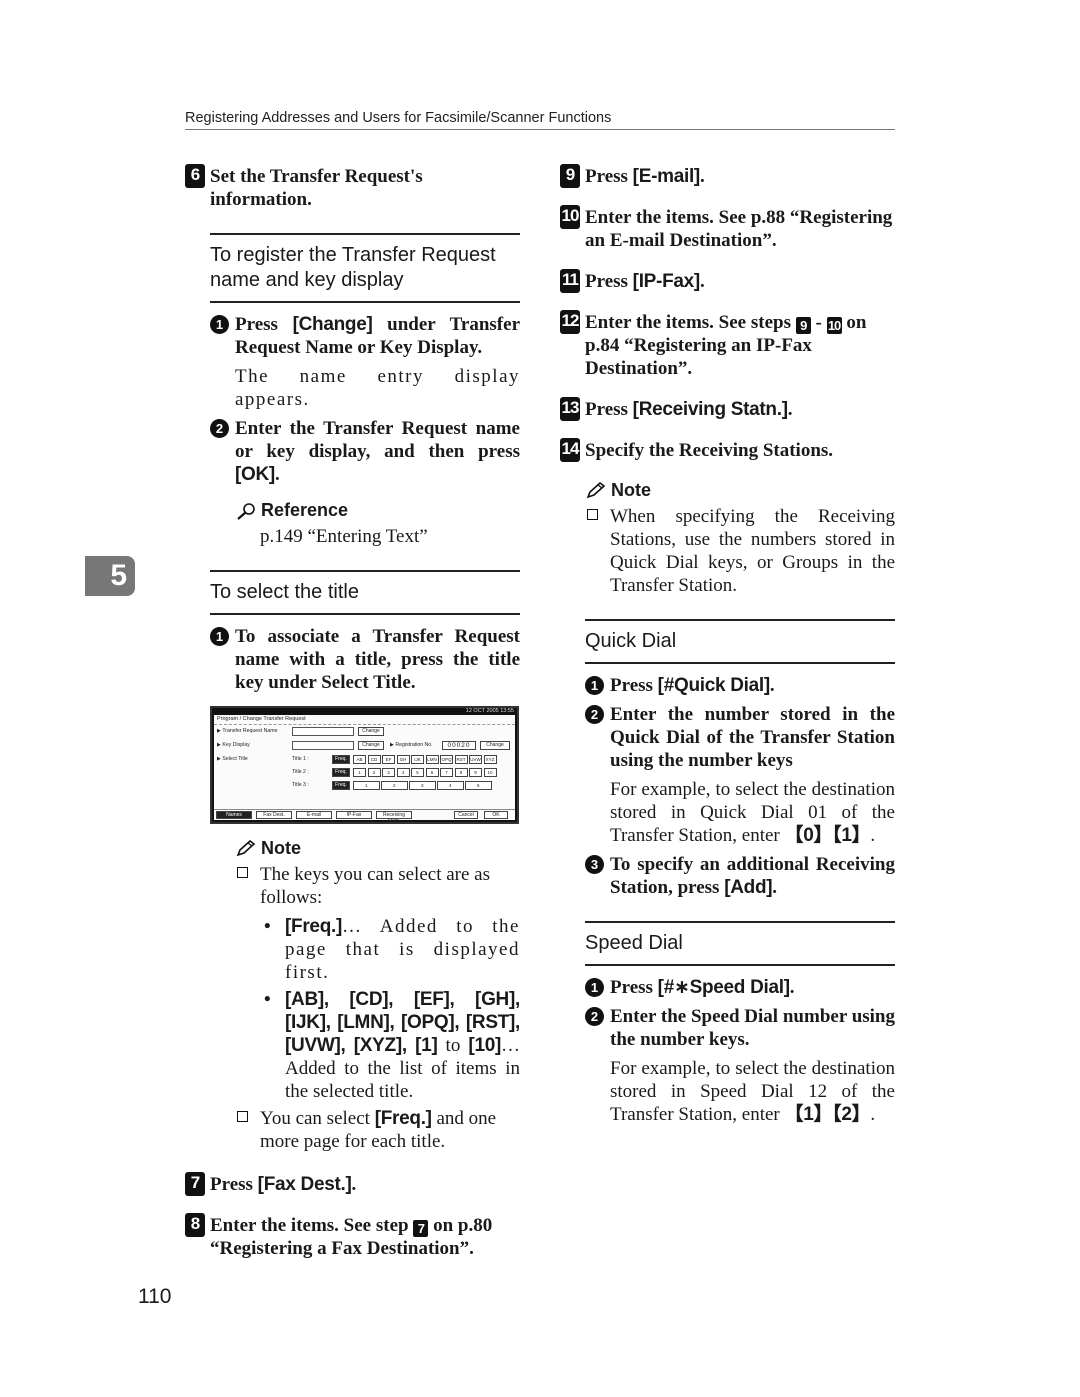  What do you see at coordinates (489, 711) in the screenshot?
I see `clock: 12 OCT 2005 13:55` at bounding box center [489, 711].